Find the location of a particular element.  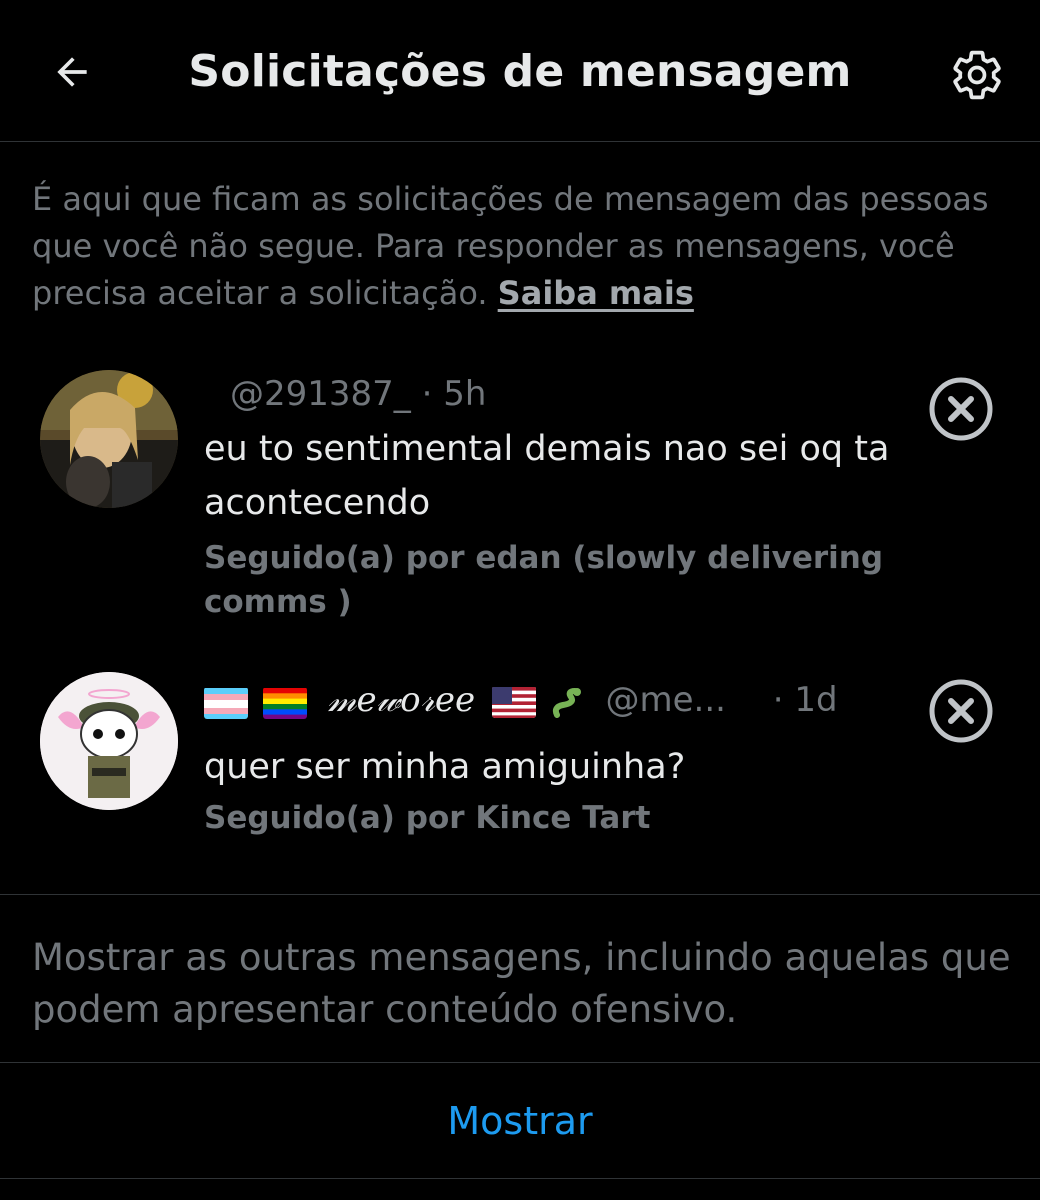

avatar-illustration is located at coordinates (109, 741).